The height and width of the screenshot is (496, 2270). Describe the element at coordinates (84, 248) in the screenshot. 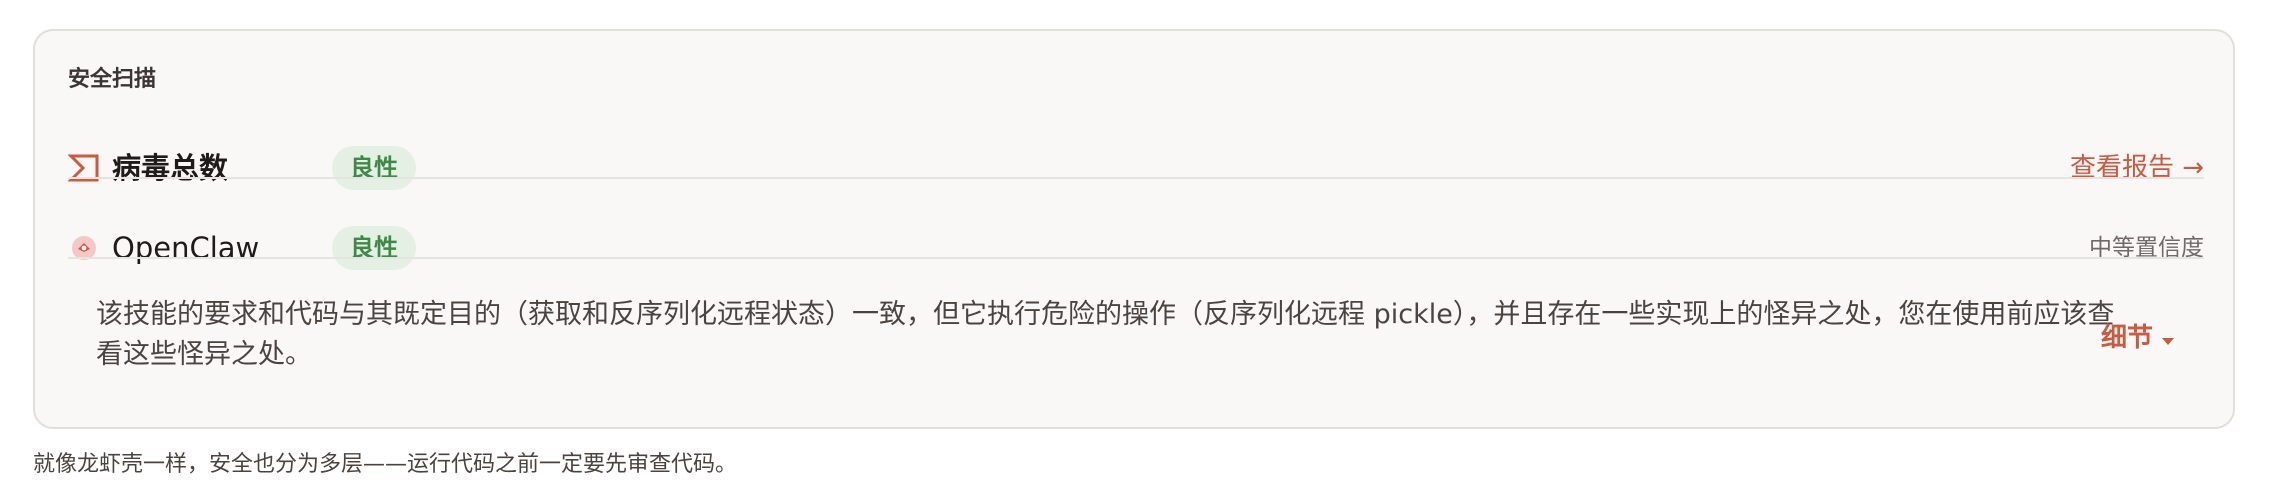

I see `openclaw-logo-icon` at that location.